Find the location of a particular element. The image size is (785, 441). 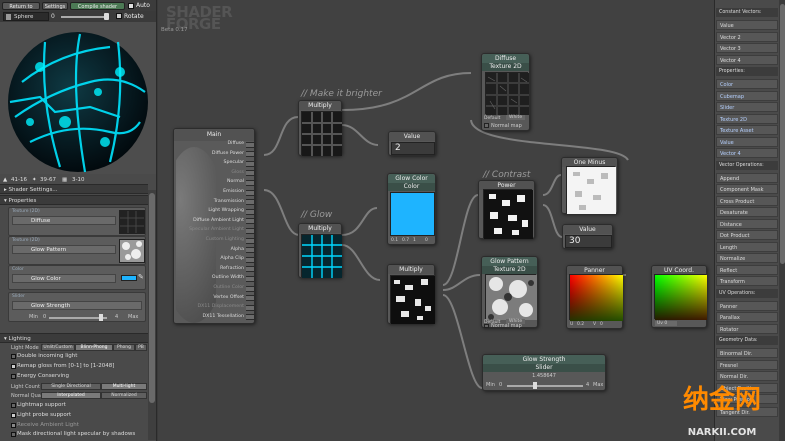

node-library-item: Desaturate is located at coordinates (747, 212).